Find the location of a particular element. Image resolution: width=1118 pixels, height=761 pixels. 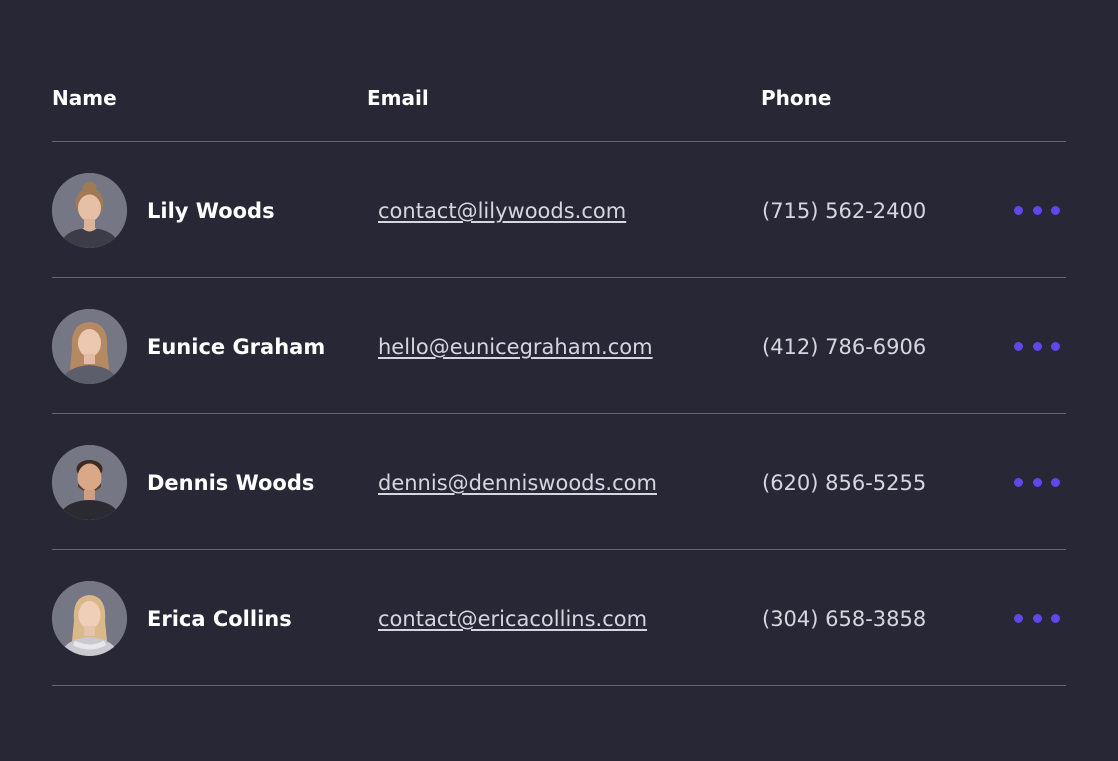

column-header-phone: Phone is located at coordinates (796, 98).